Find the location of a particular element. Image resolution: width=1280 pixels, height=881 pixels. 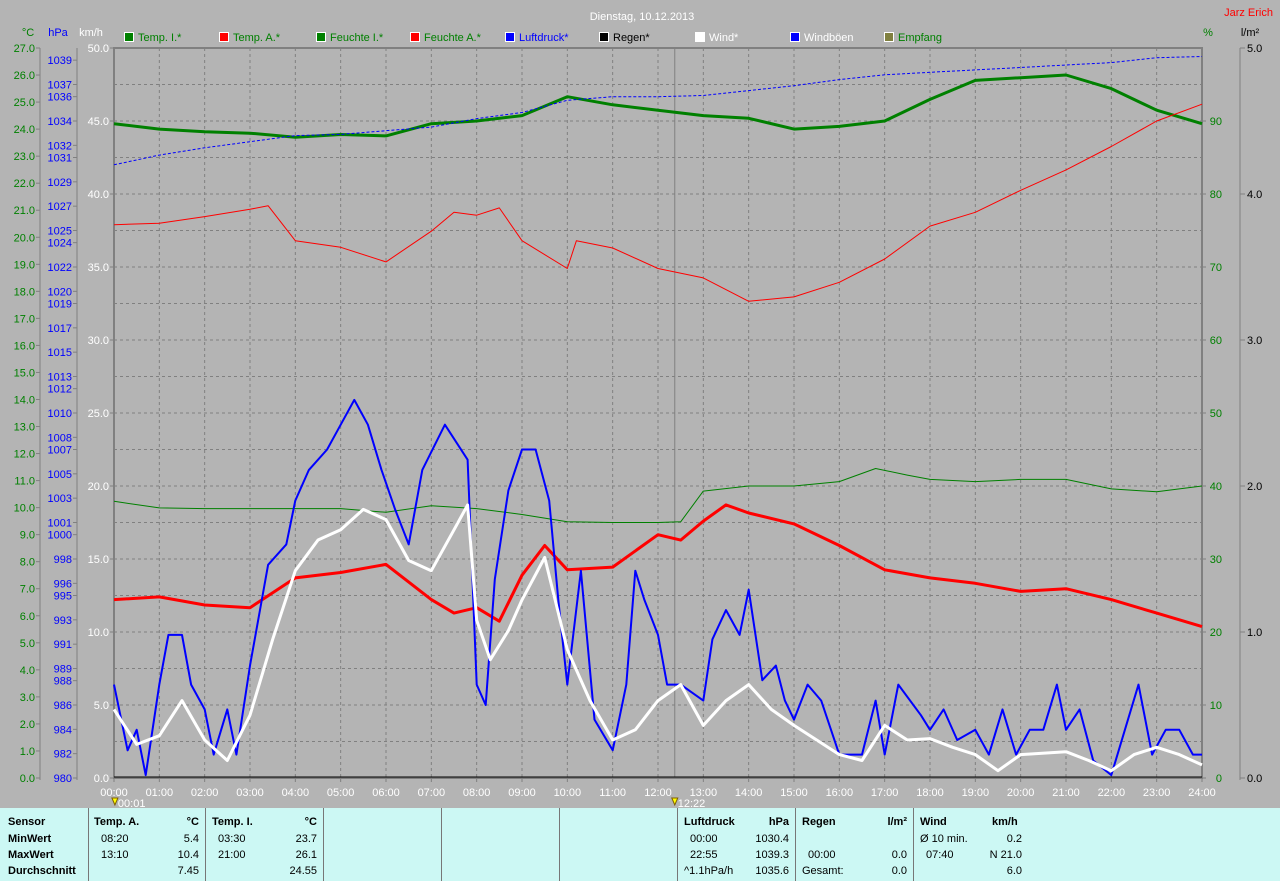

row-label-avg: Durchschnitt is located at coordinates (42, 871).